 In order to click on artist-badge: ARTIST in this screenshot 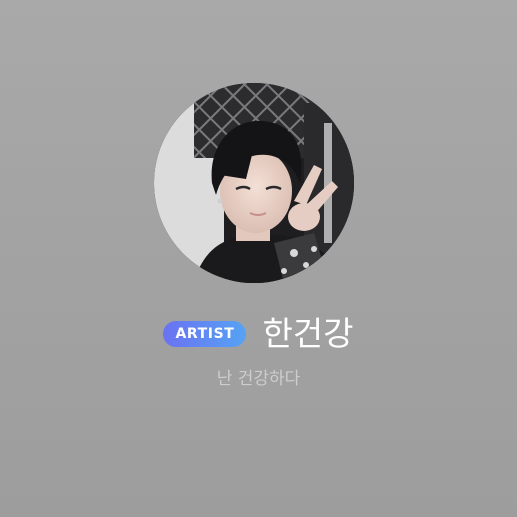, I will do `click(205, 334)`.